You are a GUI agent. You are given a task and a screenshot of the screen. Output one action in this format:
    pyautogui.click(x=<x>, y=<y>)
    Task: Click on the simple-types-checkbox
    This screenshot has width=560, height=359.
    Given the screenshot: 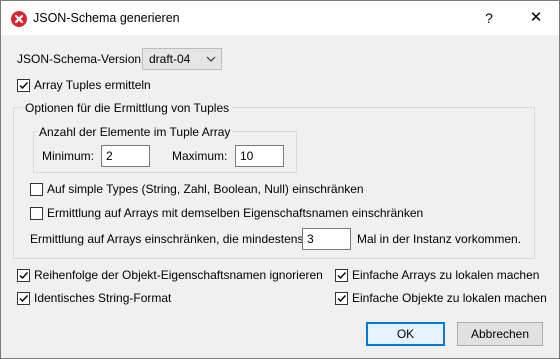 What is the action you would take?
    pyautogui.click(x=36, y=189)
    